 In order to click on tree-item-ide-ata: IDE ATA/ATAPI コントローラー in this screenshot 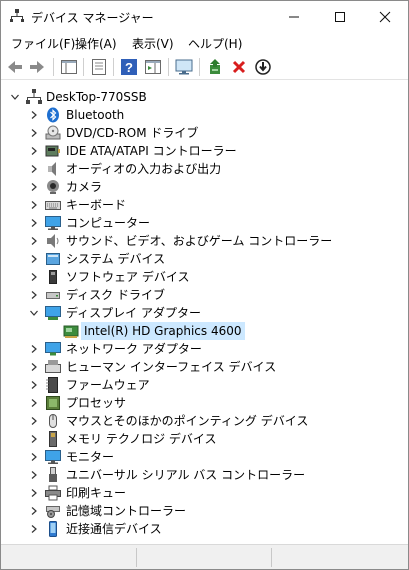, I will do `click(201, 151)`.